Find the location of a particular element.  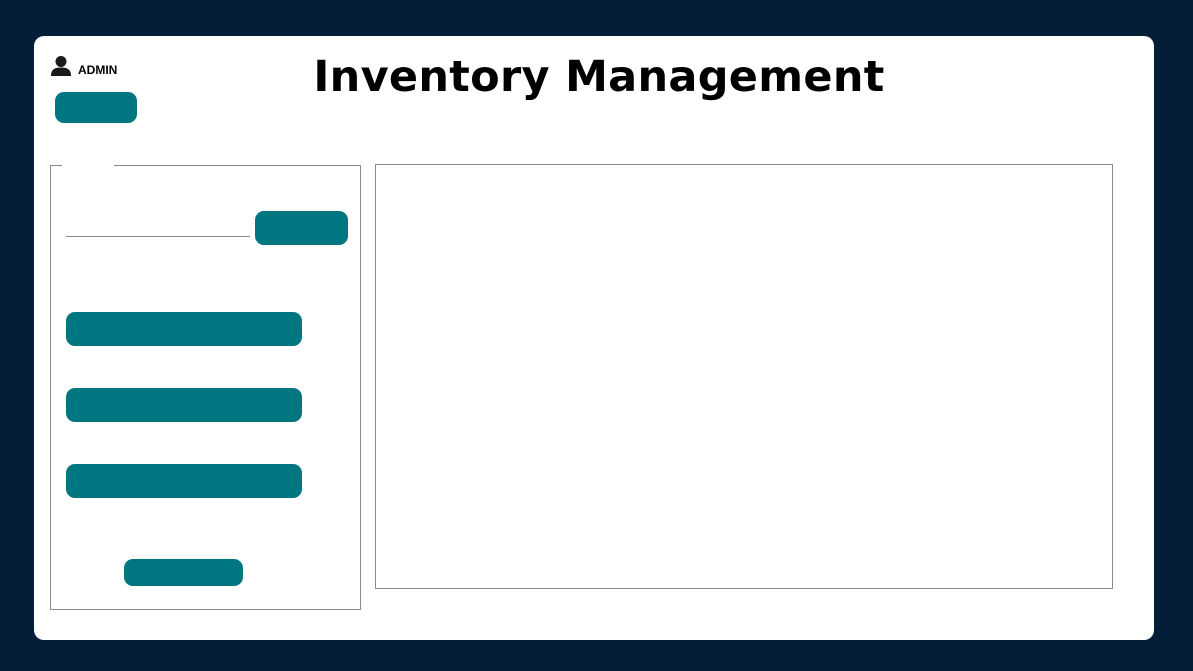

sidebar-bottom-button is located at coordinates (183, 572).